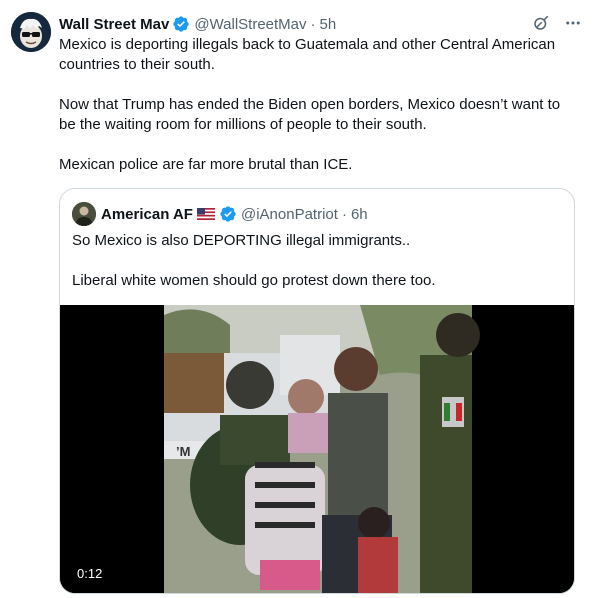 This screenshot has height=598, width=593. Describe the element at coordinates (250, 24) in the screenshot. I see `author-handle: @WallStreetMav` at that location.